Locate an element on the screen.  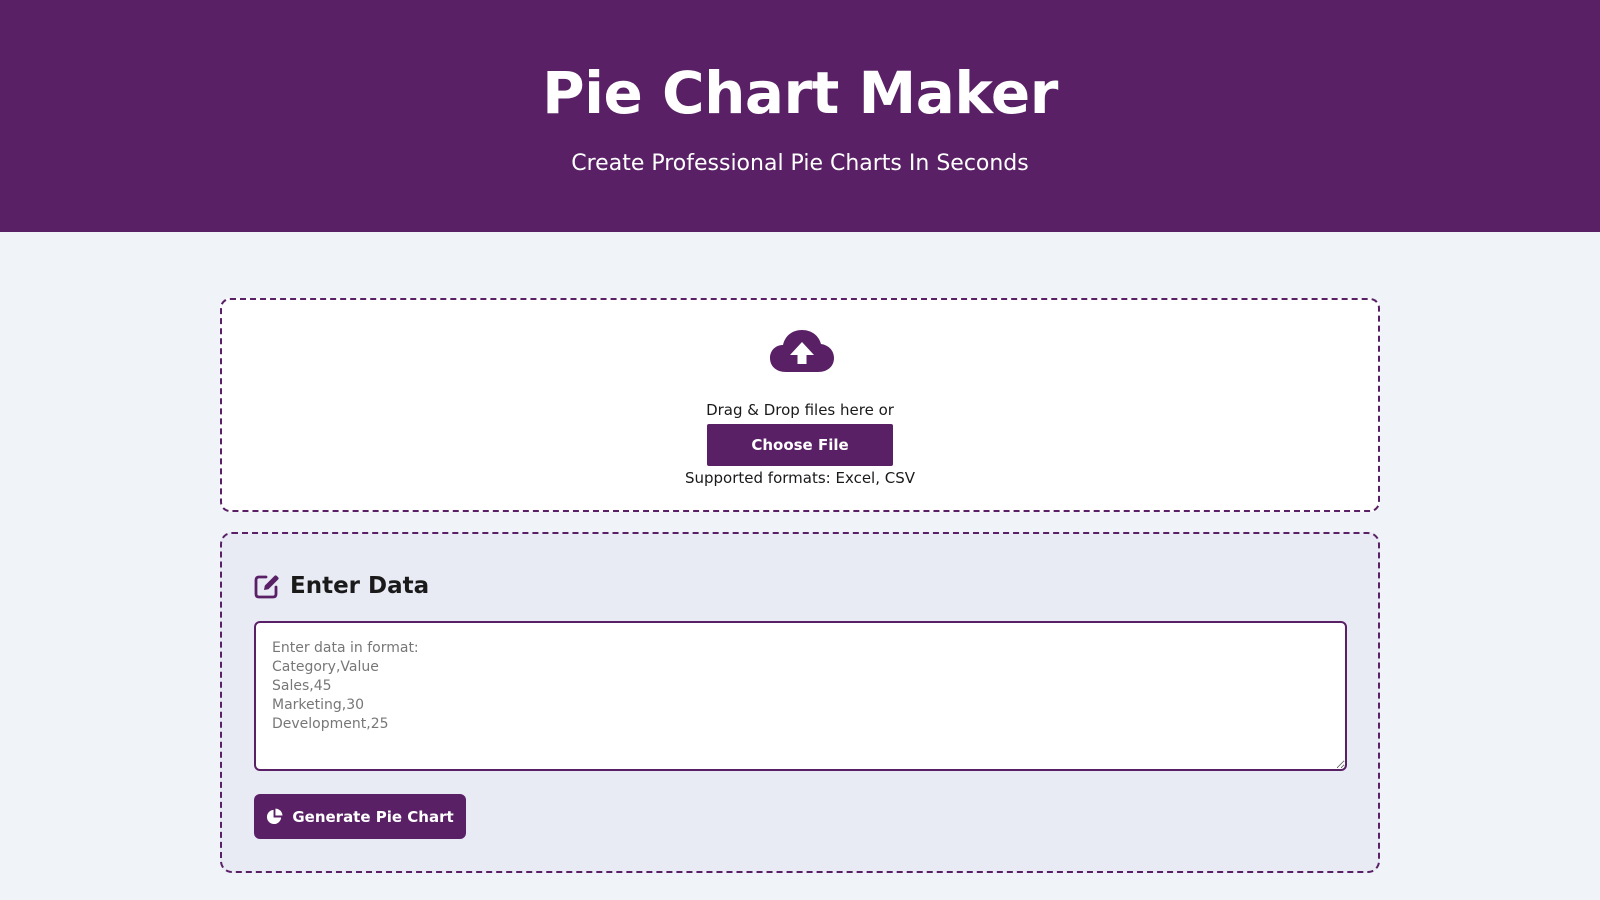
drop-instruction: Drag & Drop files here or is located at coordinates (800, 410).